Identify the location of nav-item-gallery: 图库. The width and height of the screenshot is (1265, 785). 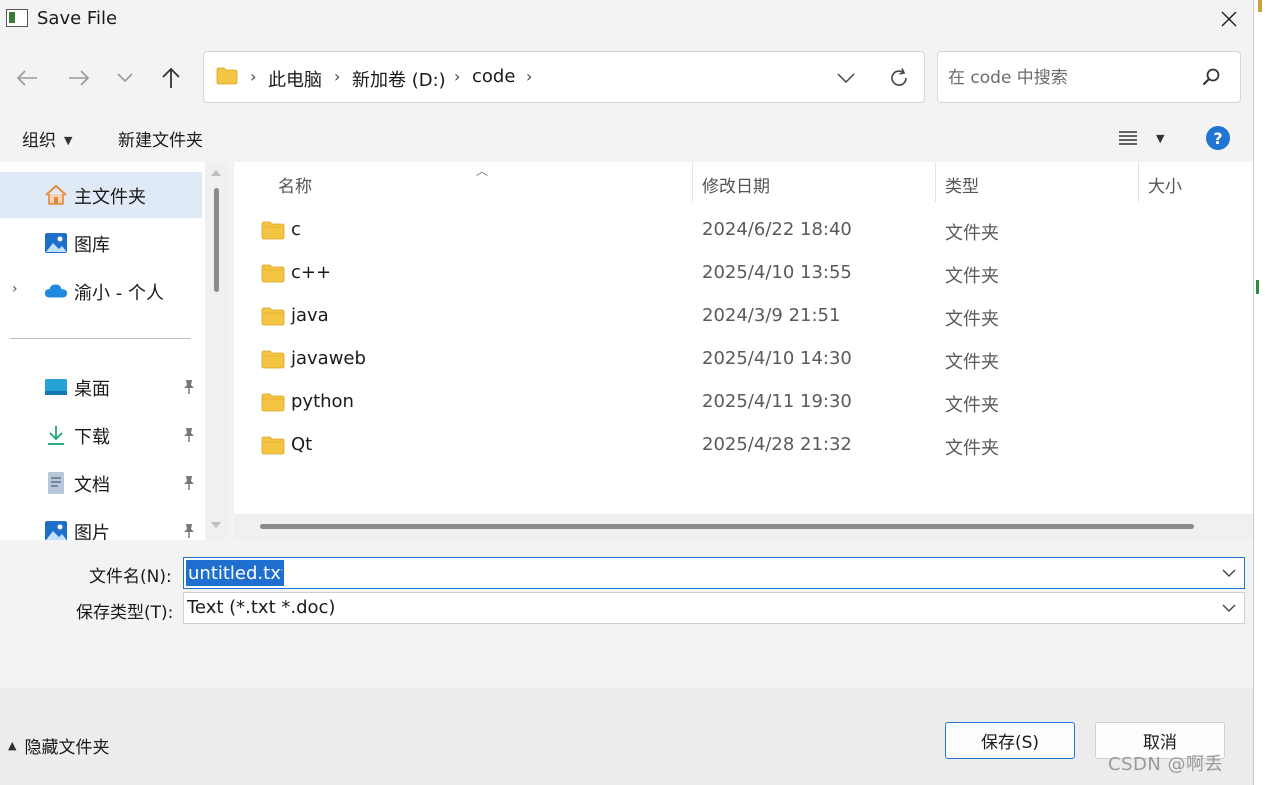
(102, 243).